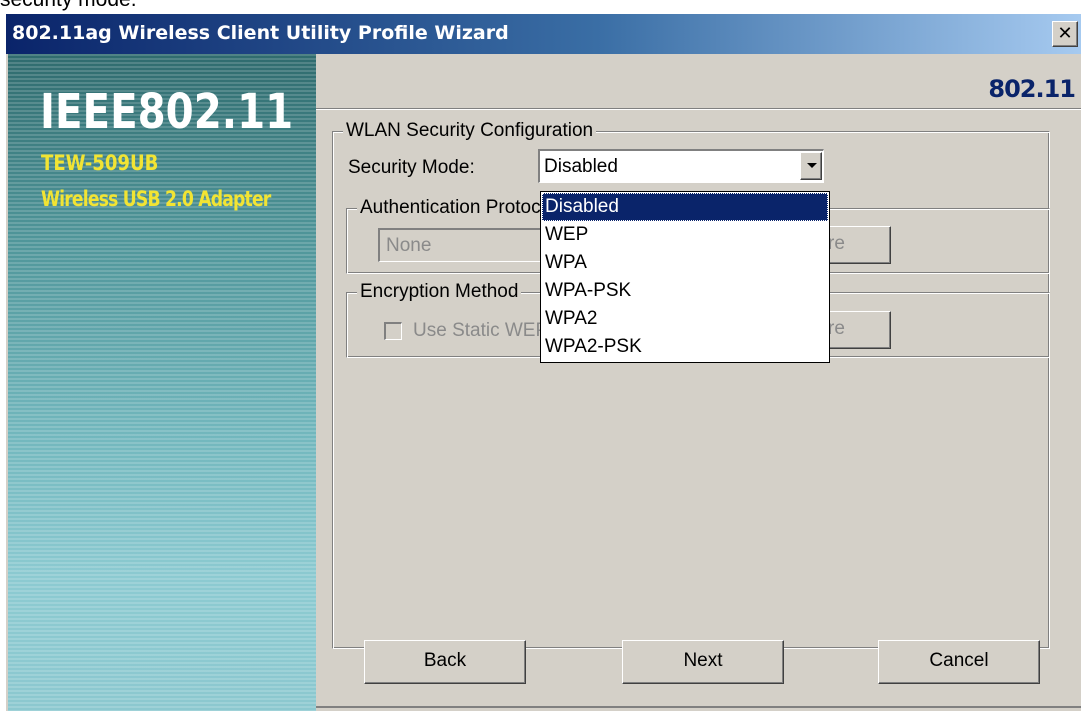 Image resolution: width=1081 pixels, height=711 pixels. I want to click on wlan-security-legend: WLAN Security Configuration, so click(470, 131).